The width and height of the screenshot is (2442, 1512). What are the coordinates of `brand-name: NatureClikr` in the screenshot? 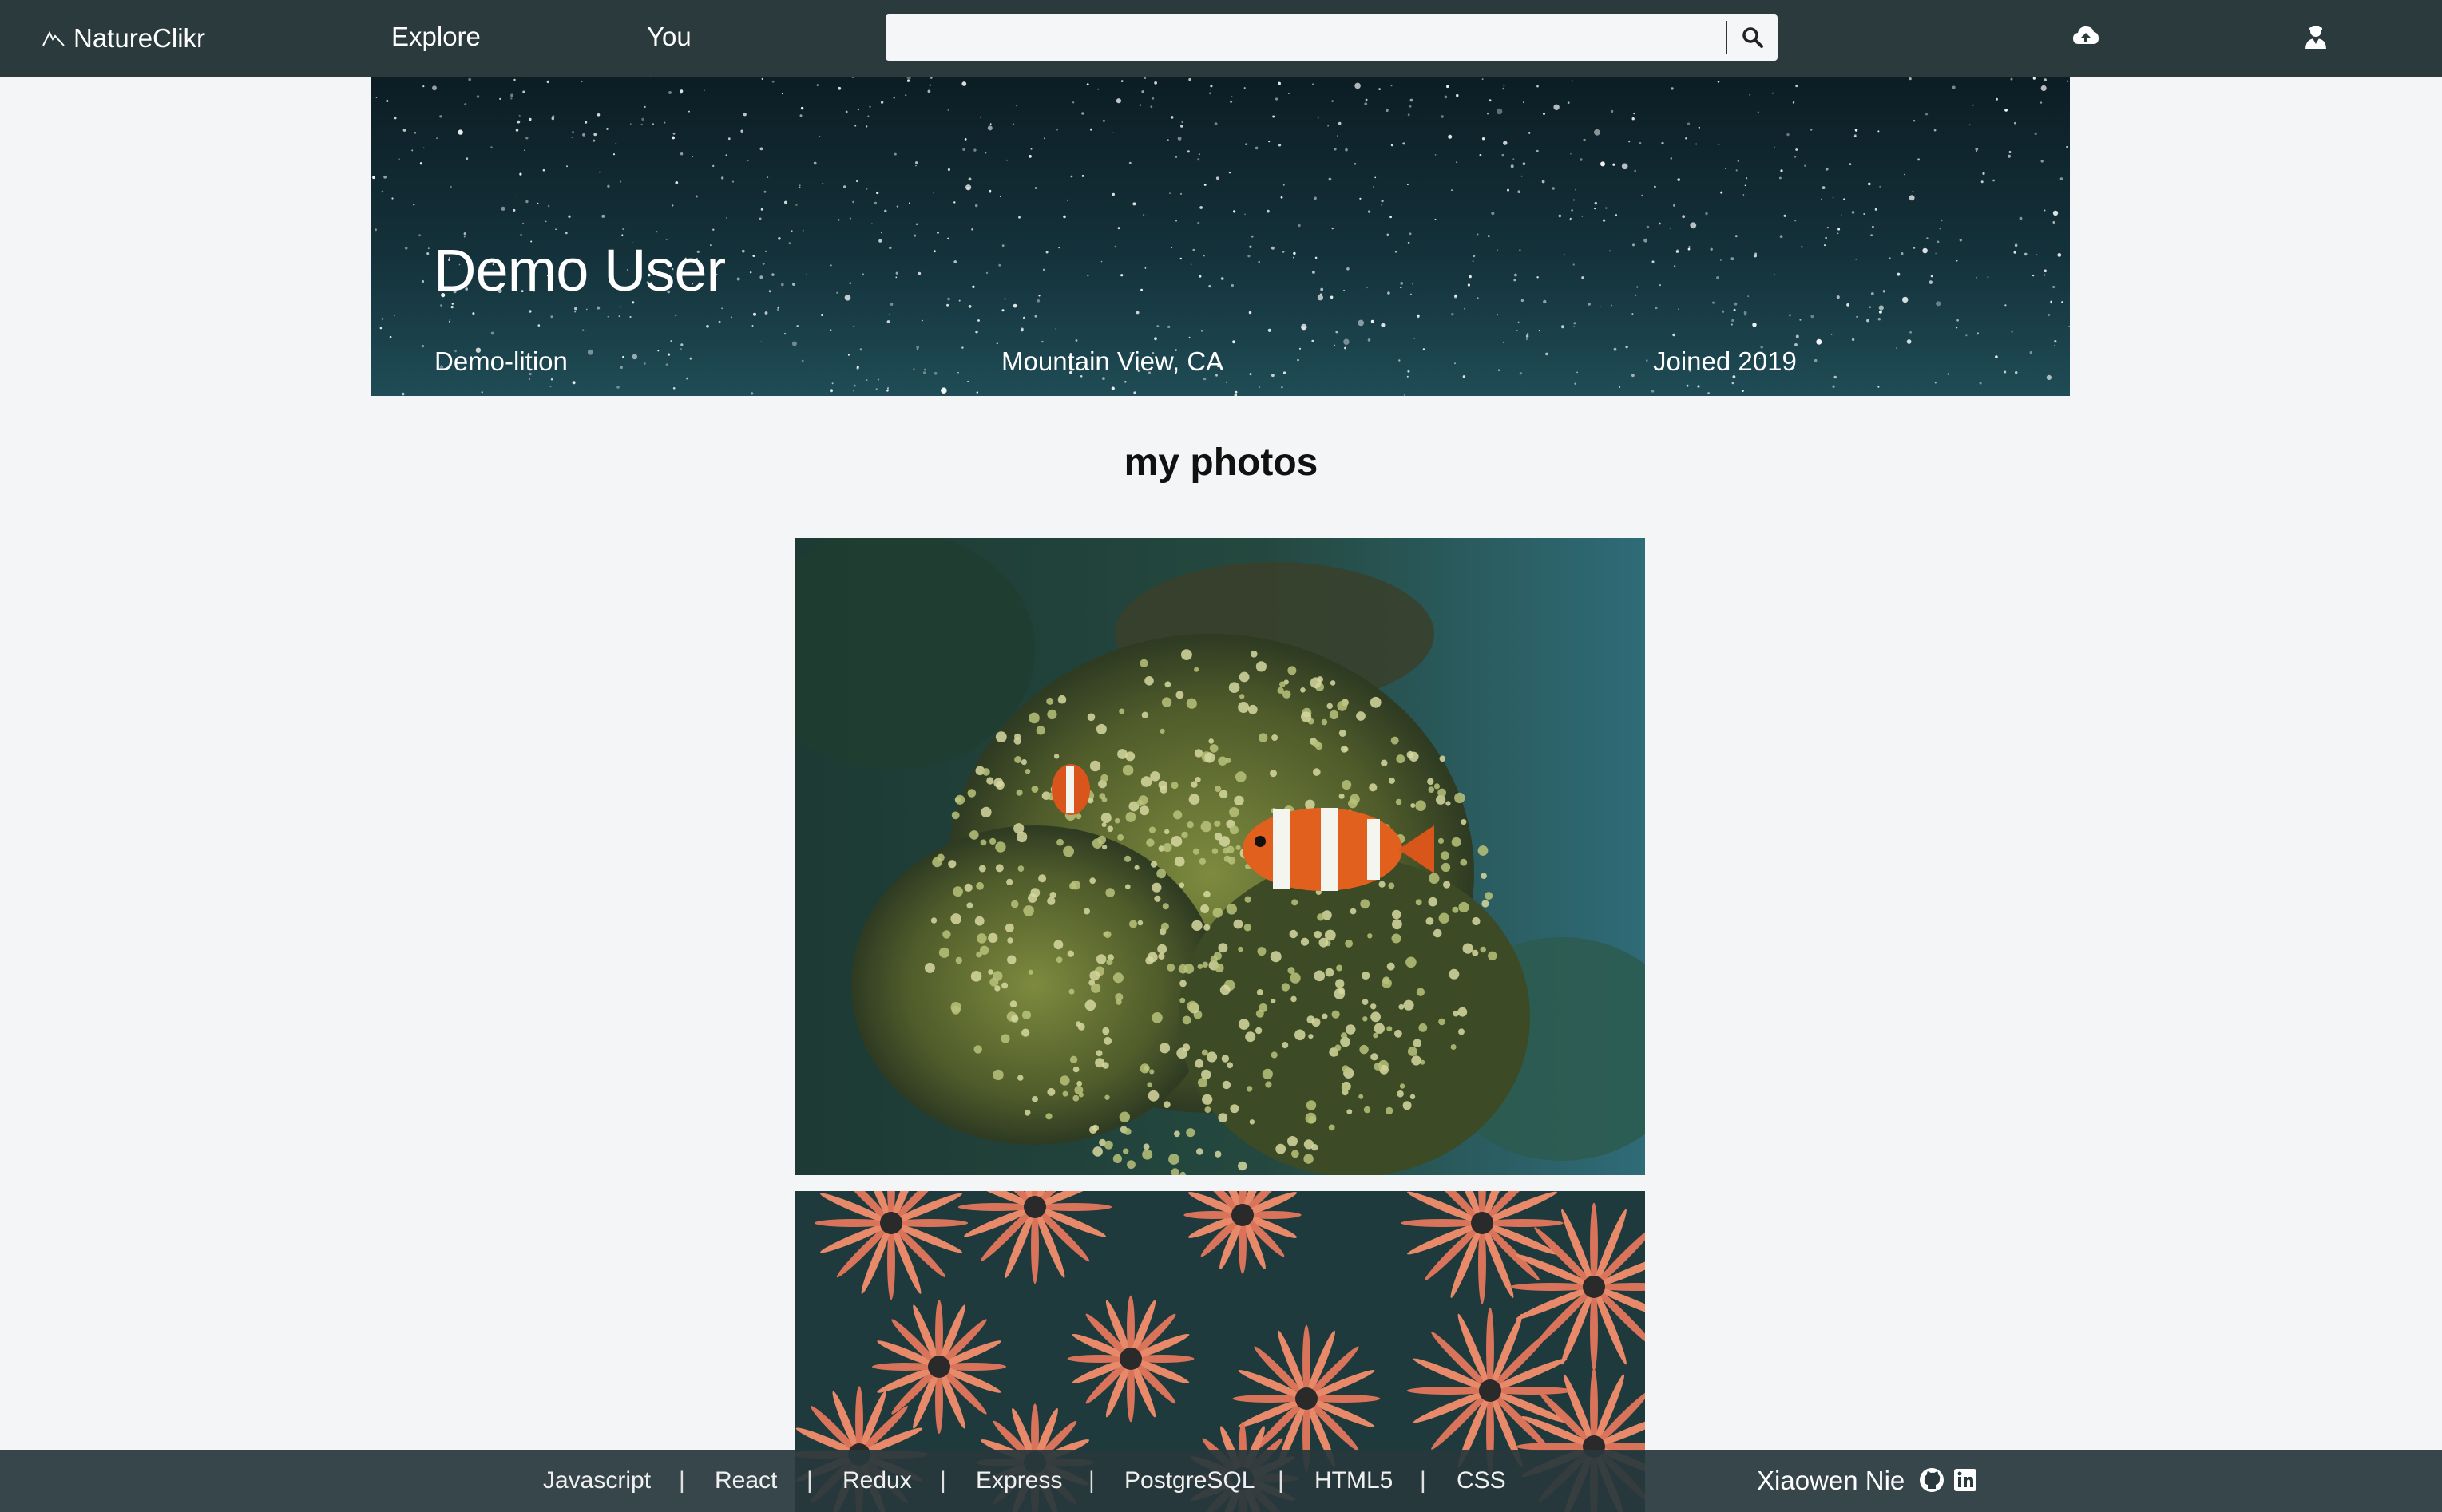 It's located at (139, 38).